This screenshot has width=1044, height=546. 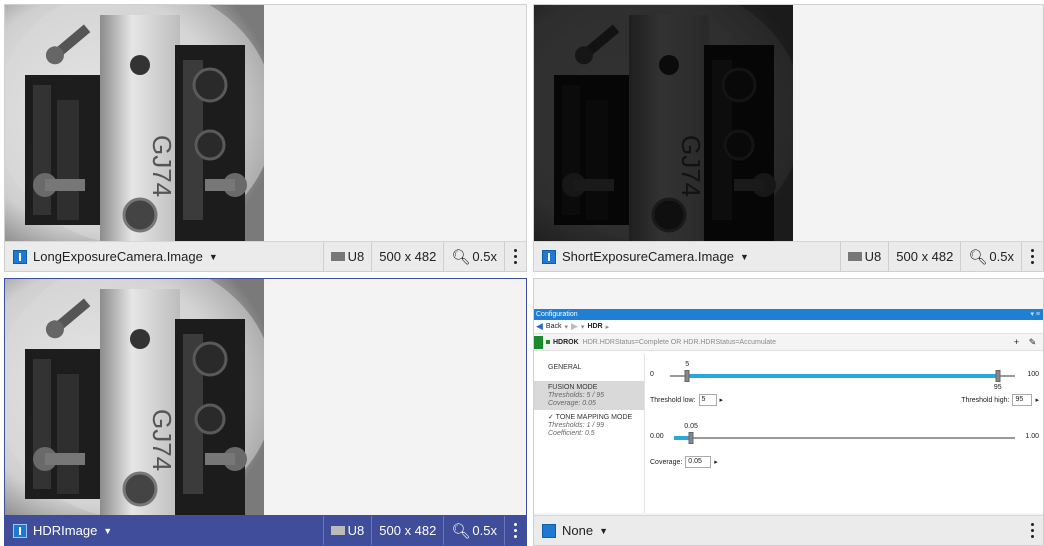 What do you see at coordinates (574, 326) in the screenshot?
I see `forward-arrow-icon: ▶` at bounding box center [574, 326].